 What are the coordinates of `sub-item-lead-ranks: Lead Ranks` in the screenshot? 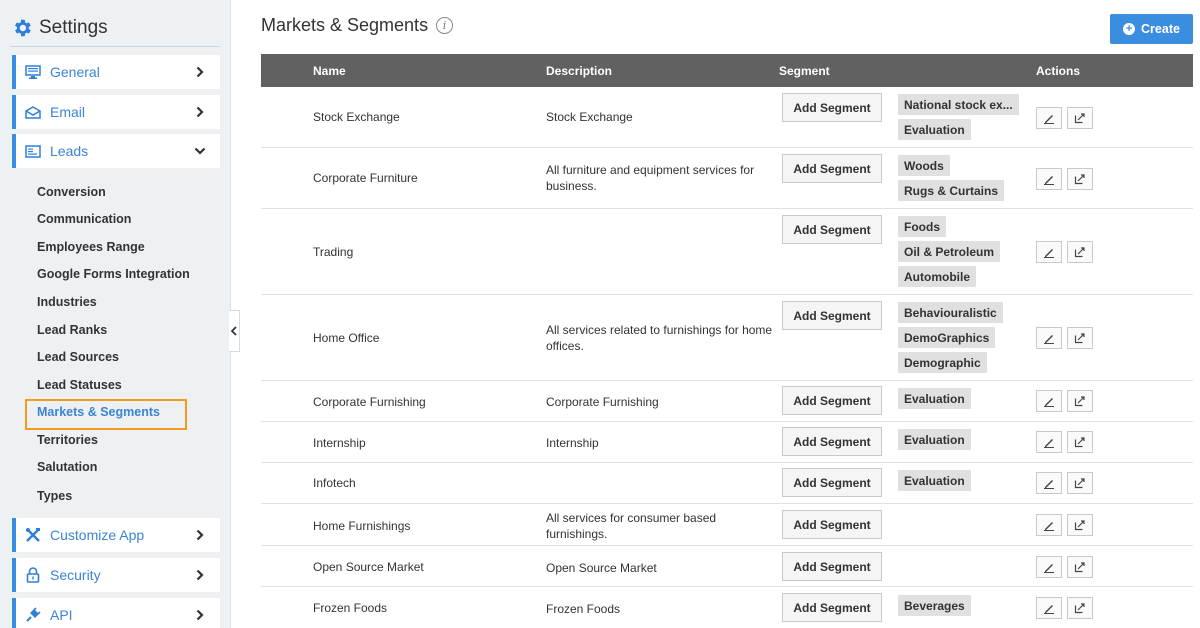 It's located at (72, 330).